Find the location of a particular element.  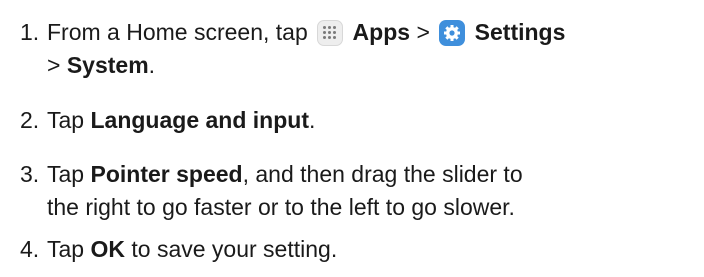

ok-label: OK is located at coordinates (107, 249).